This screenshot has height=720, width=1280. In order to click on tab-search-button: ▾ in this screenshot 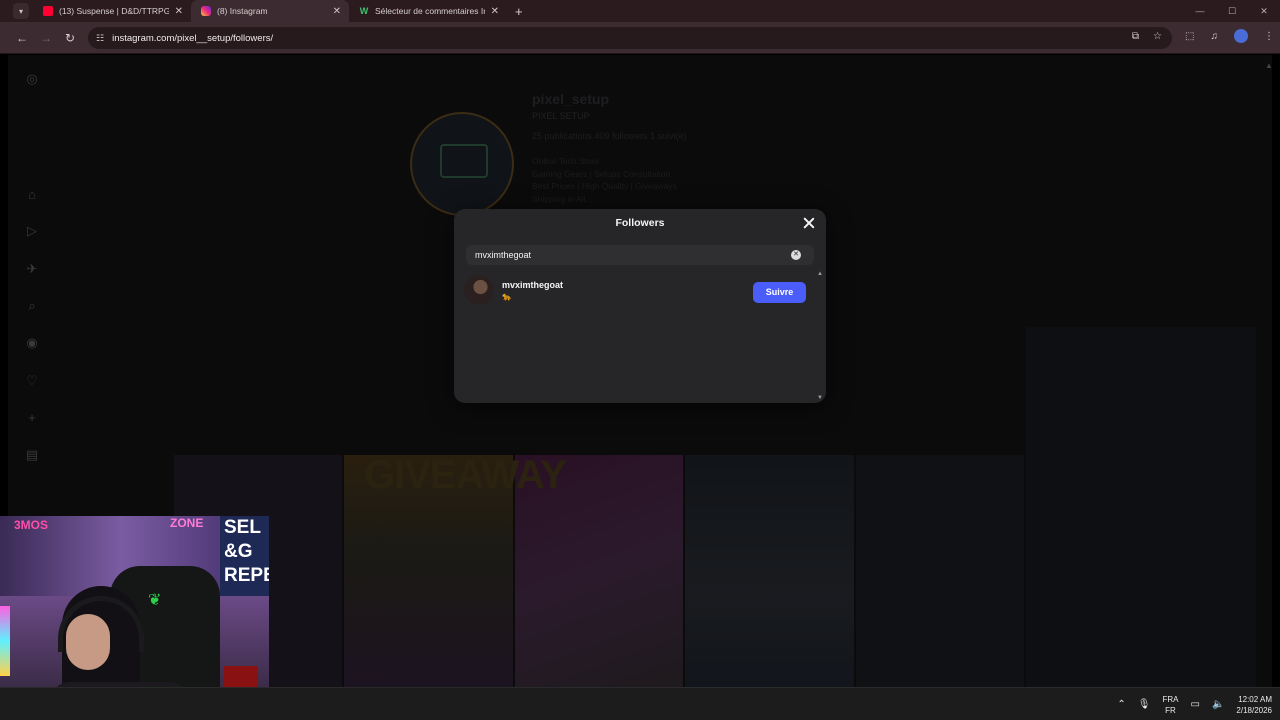, I will do `click(21, 11)`.